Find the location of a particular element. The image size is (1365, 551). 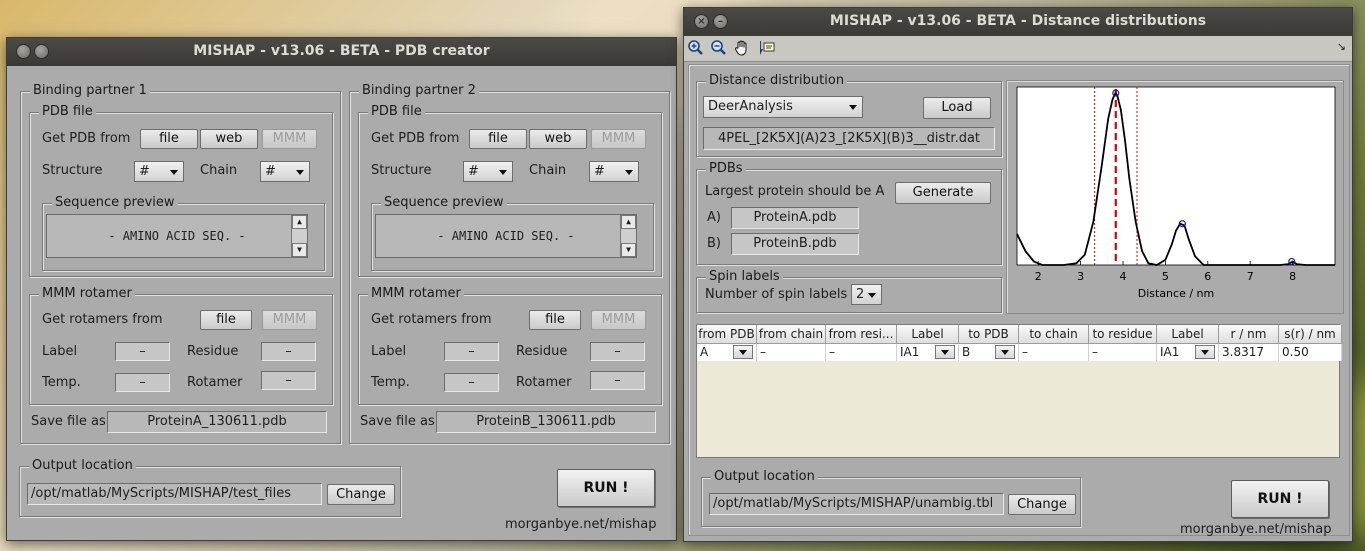

minimize-window-button: – is located at coordinates (720, 21).